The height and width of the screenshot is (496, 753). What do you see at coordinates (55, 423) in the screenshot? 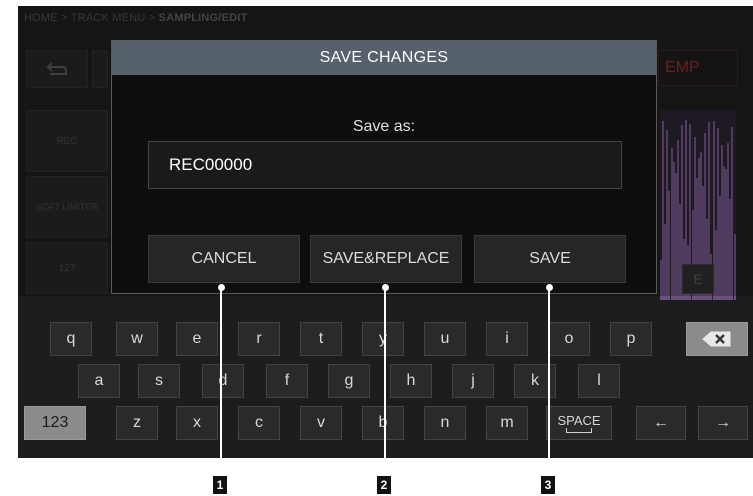
I see `numbers-mode-key: 123` at bounding box center [55, 423].